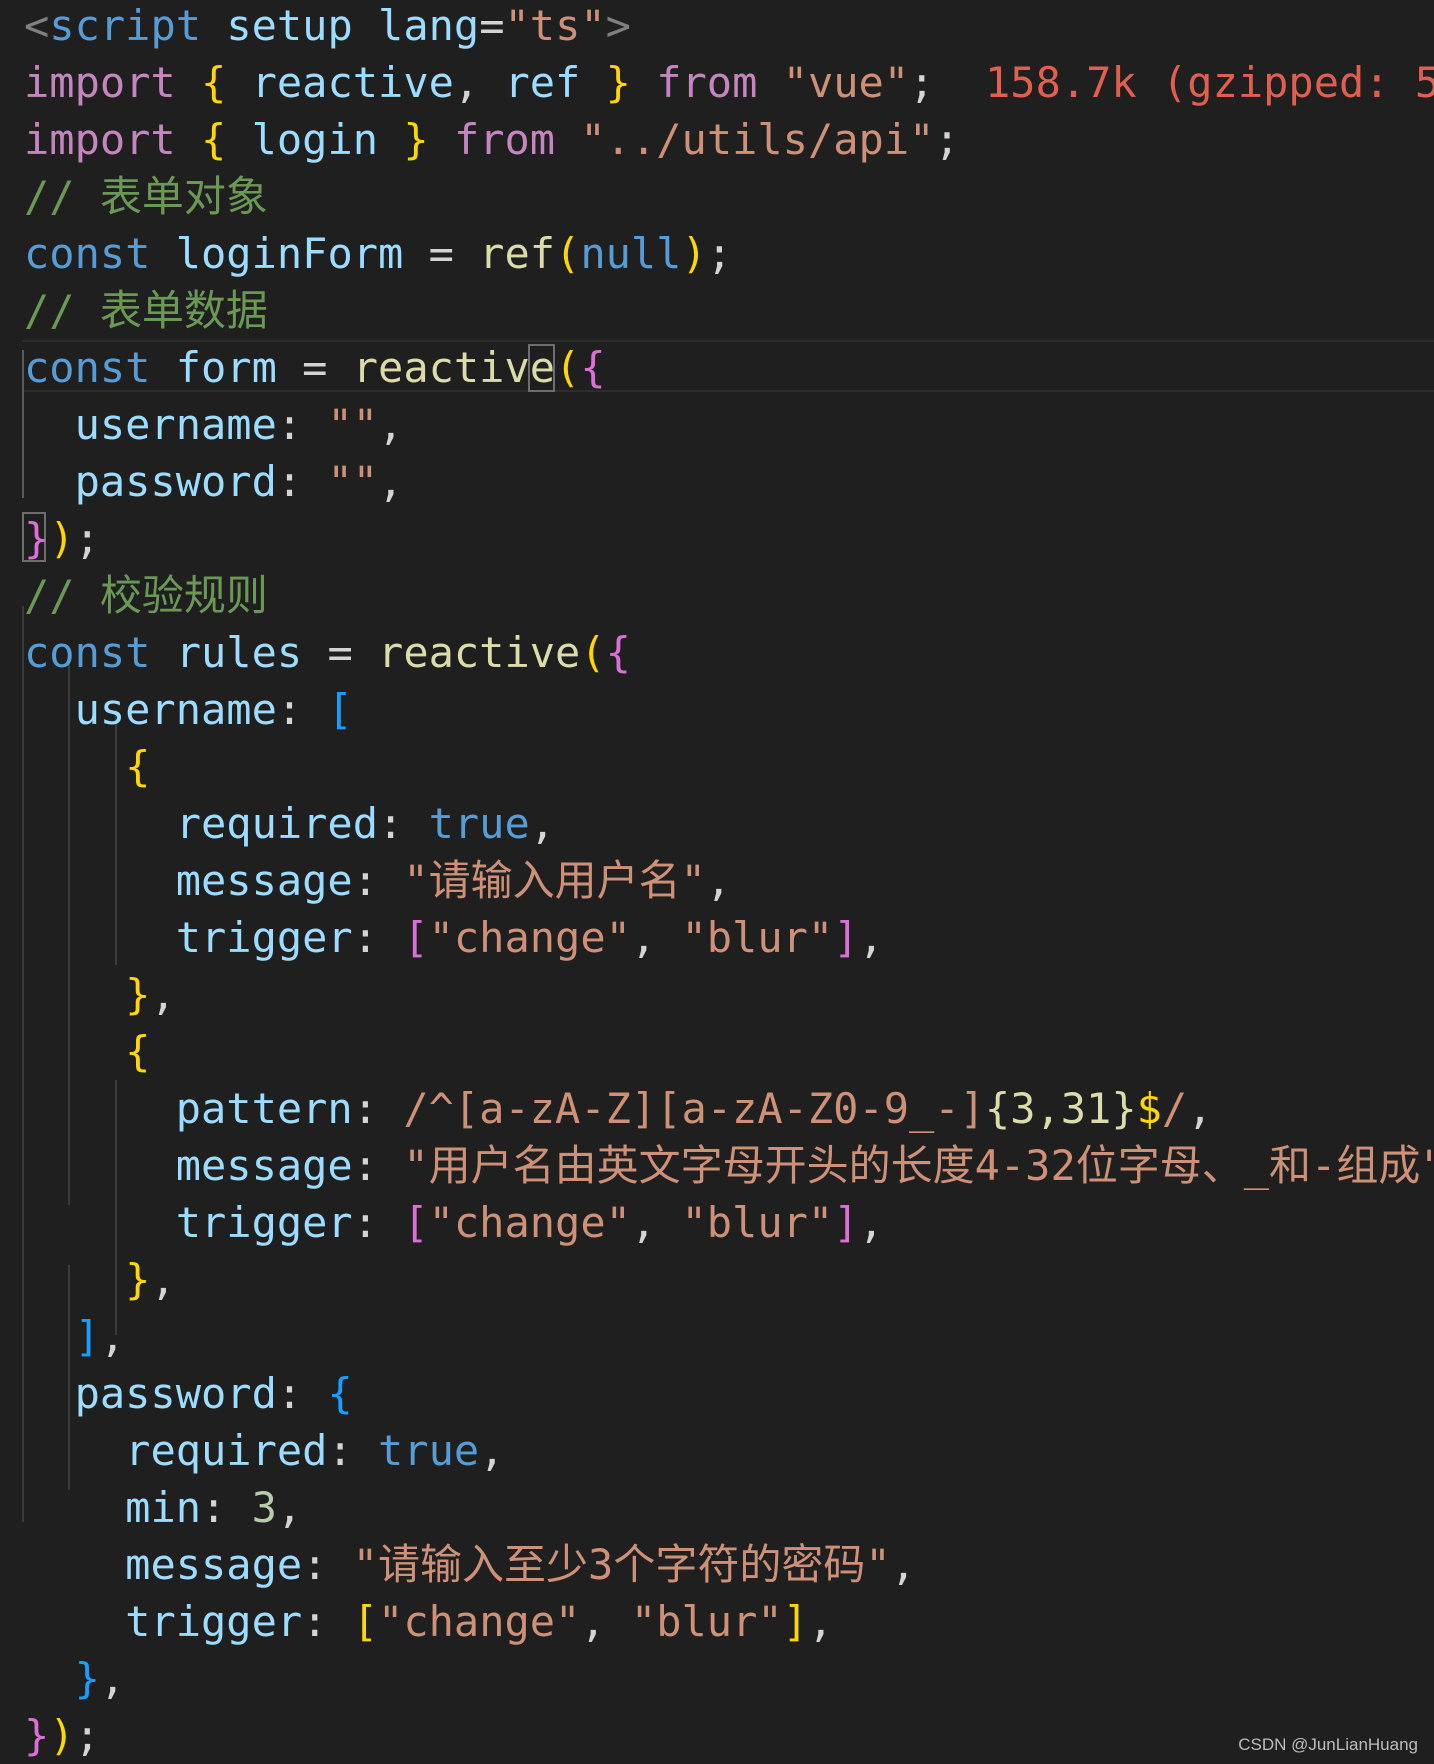  Describe the element at coordinates (353, 424) in the screenshot. I see `code-token: ""` at that location.